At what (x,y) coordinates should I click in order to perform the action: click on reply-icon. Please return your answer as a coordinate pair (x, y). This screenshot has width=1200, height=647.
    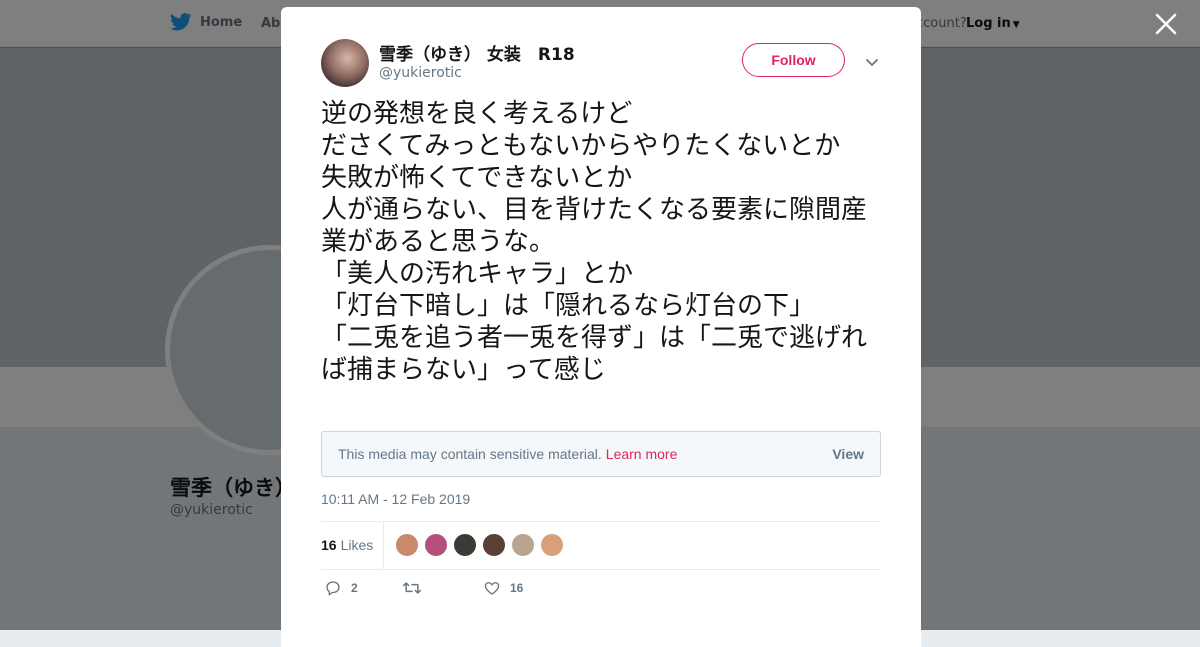
    Looking at the image, I should click on (333, 588).